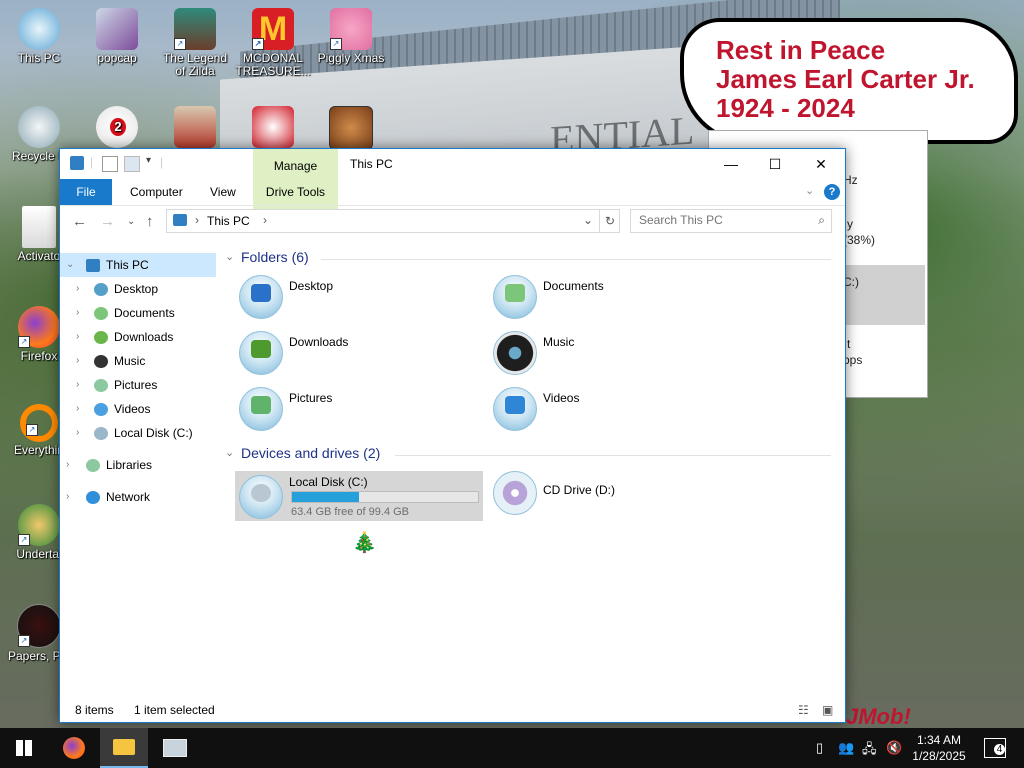 The image size is (1024, 768). What do you see at coordinates (345, 297) in the screenshot?
I see `folder-tile-desktop: Desktop` at bounding box center [345, 297].